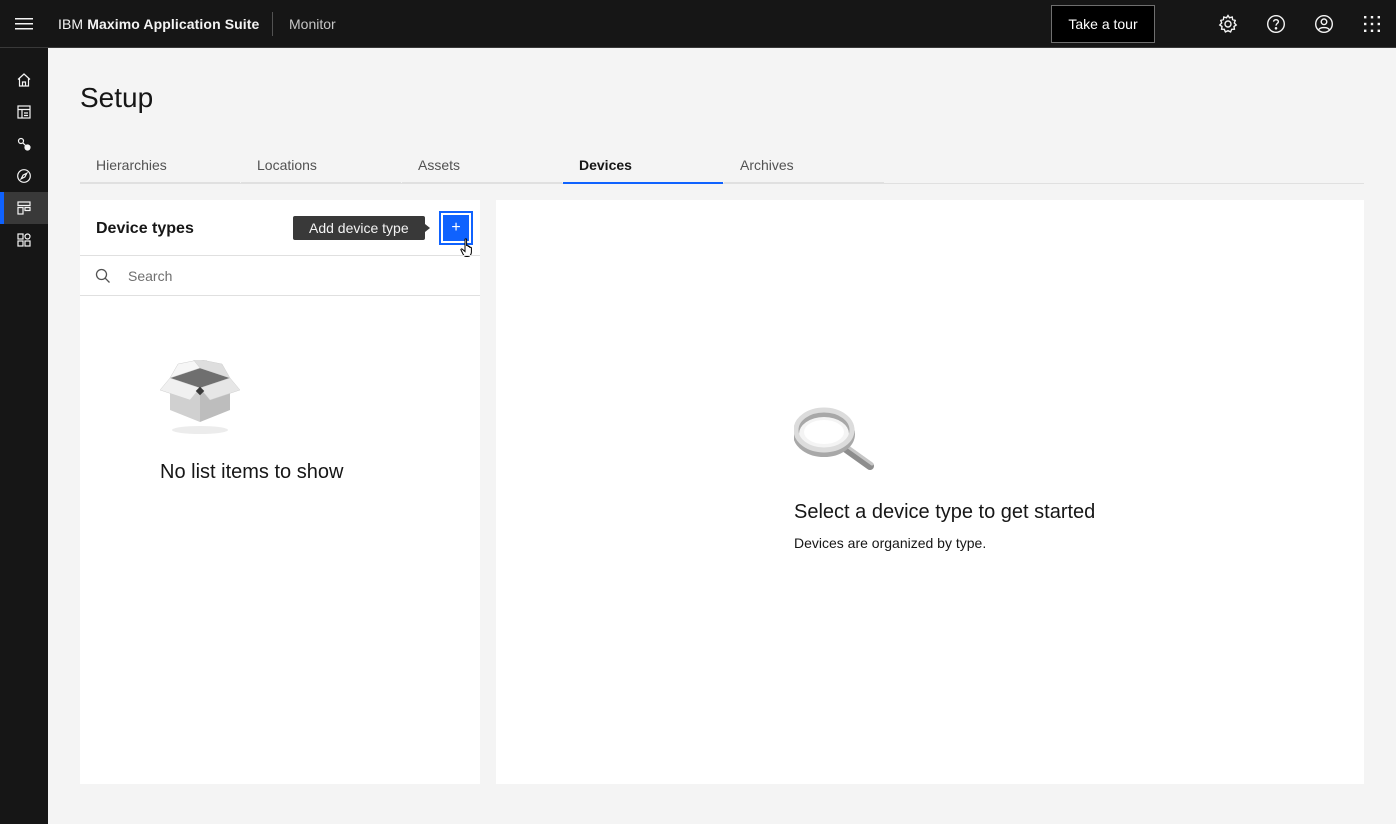 This screenshot has width=1396, height=824. I want to click on page-title: Setup, so click(117, 97).